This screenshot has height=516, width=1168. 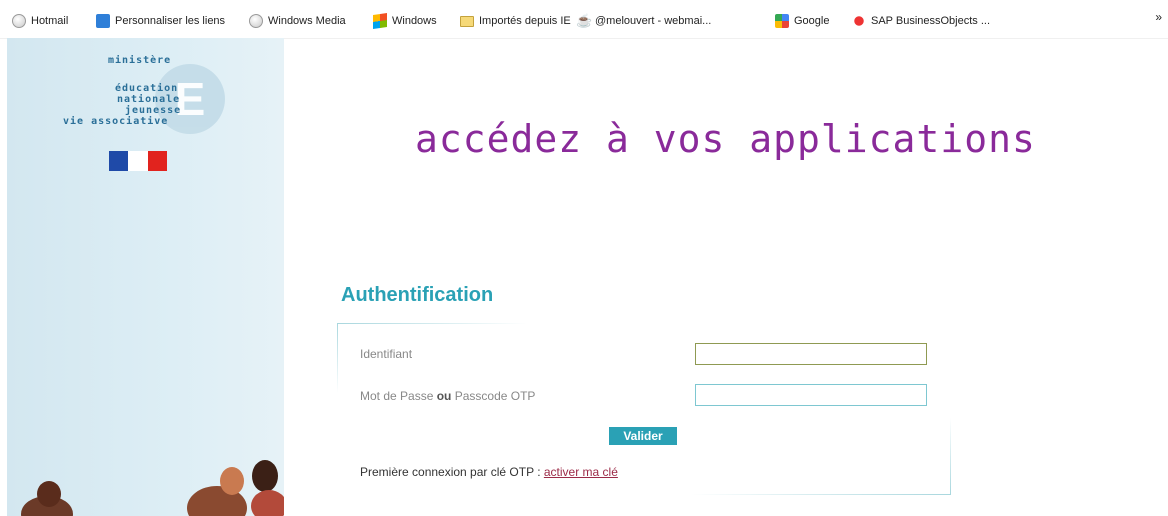 What do you see at coordinates (307, 21) in the screenshot?
I see `bookmark-label: Windows Media` at bounding box center [307, 21].